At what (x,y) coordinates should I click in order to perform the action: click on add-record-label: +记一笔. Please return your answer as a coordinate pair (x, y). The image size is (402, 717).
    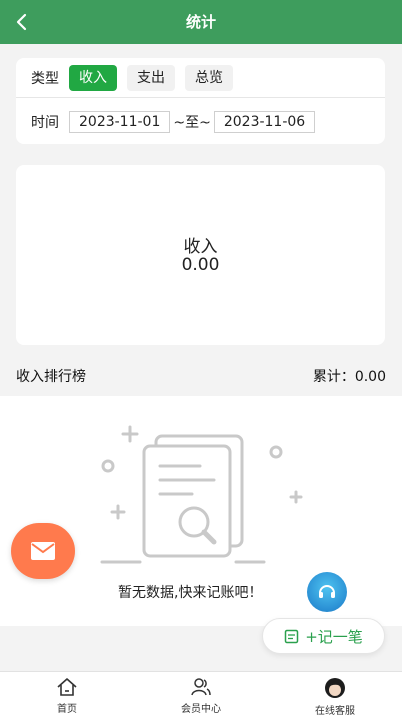
    Looking at the image, I should click on (334, 636).